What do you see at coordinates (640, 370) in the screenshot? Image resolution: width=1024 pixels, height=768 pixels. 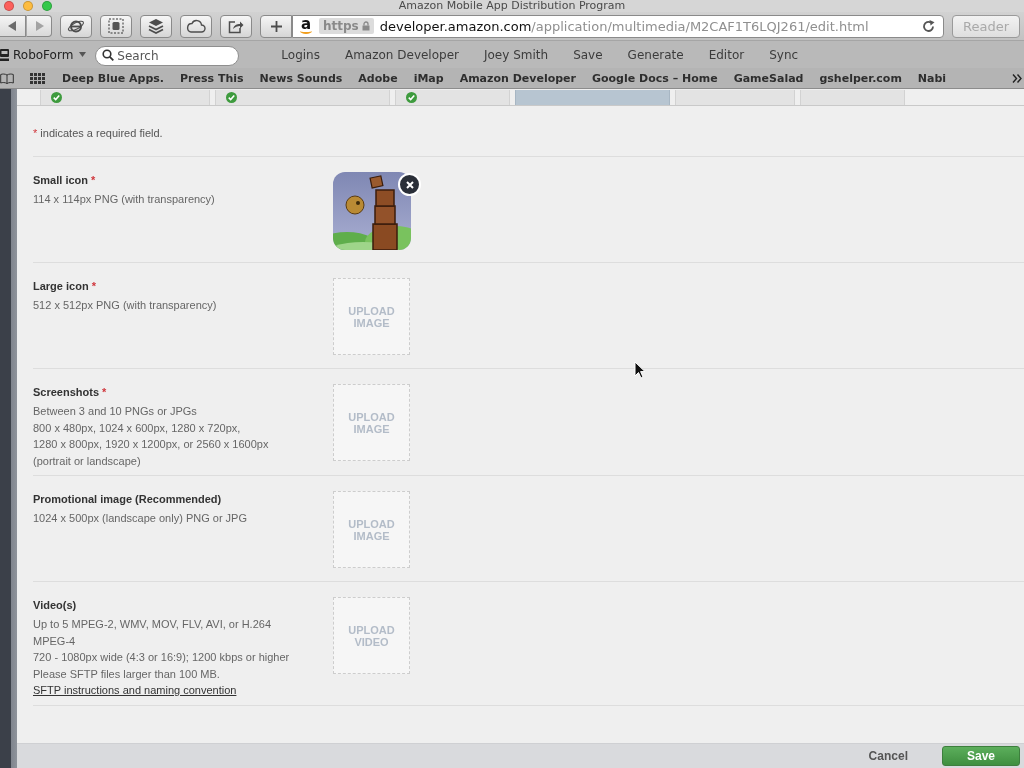 I see `cursor-icon` at bounding box center [640, 370].